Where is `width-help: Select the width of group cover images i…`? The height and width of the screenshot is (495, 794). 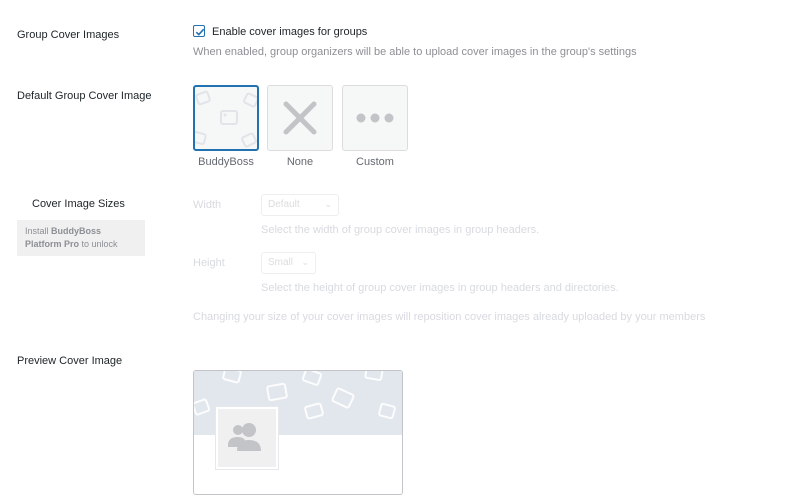 width-help: Select the width of group cover images i… is located at coordinates (400, 230).